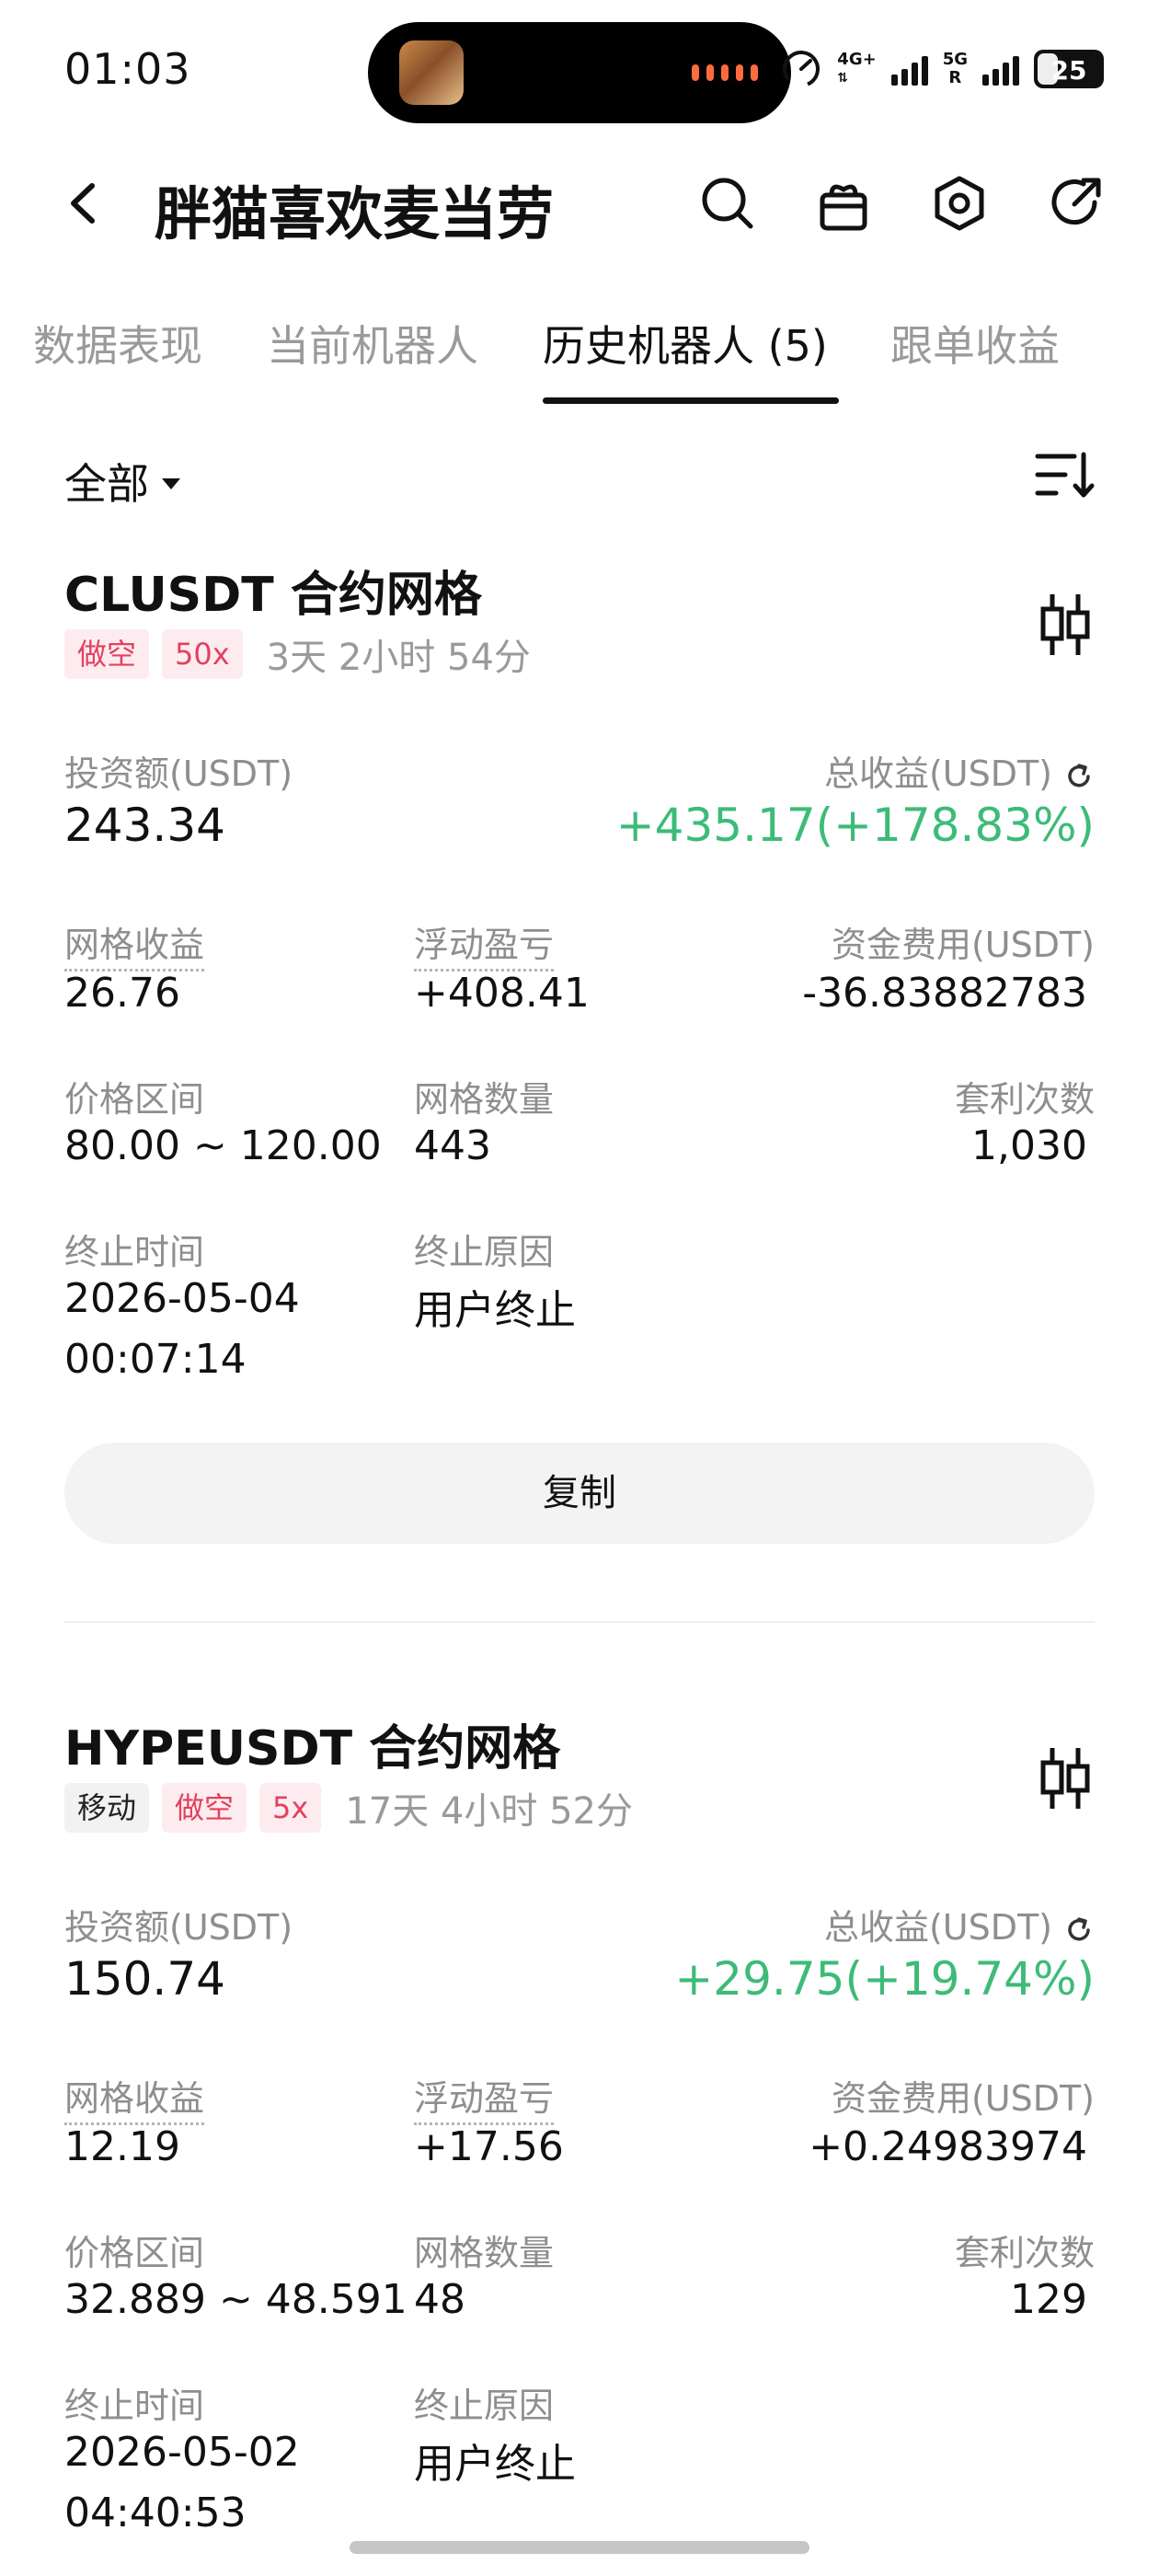 This screenshot has height=2576, width=1159. I want to click on roaming-label: R, so click(955, 77).